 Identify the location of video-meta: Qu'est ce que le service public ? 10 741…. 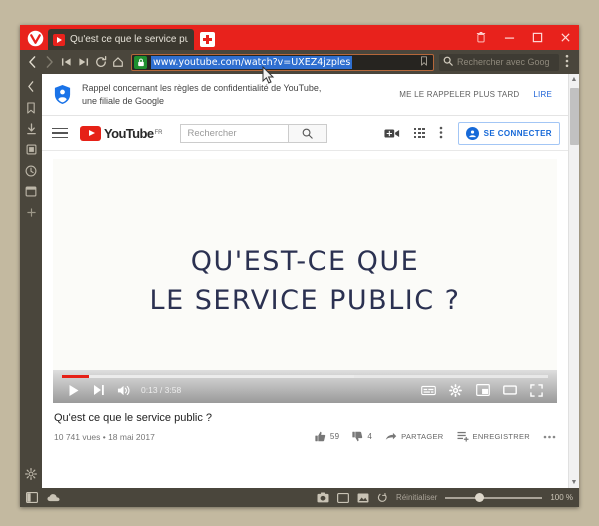
(305, 422).